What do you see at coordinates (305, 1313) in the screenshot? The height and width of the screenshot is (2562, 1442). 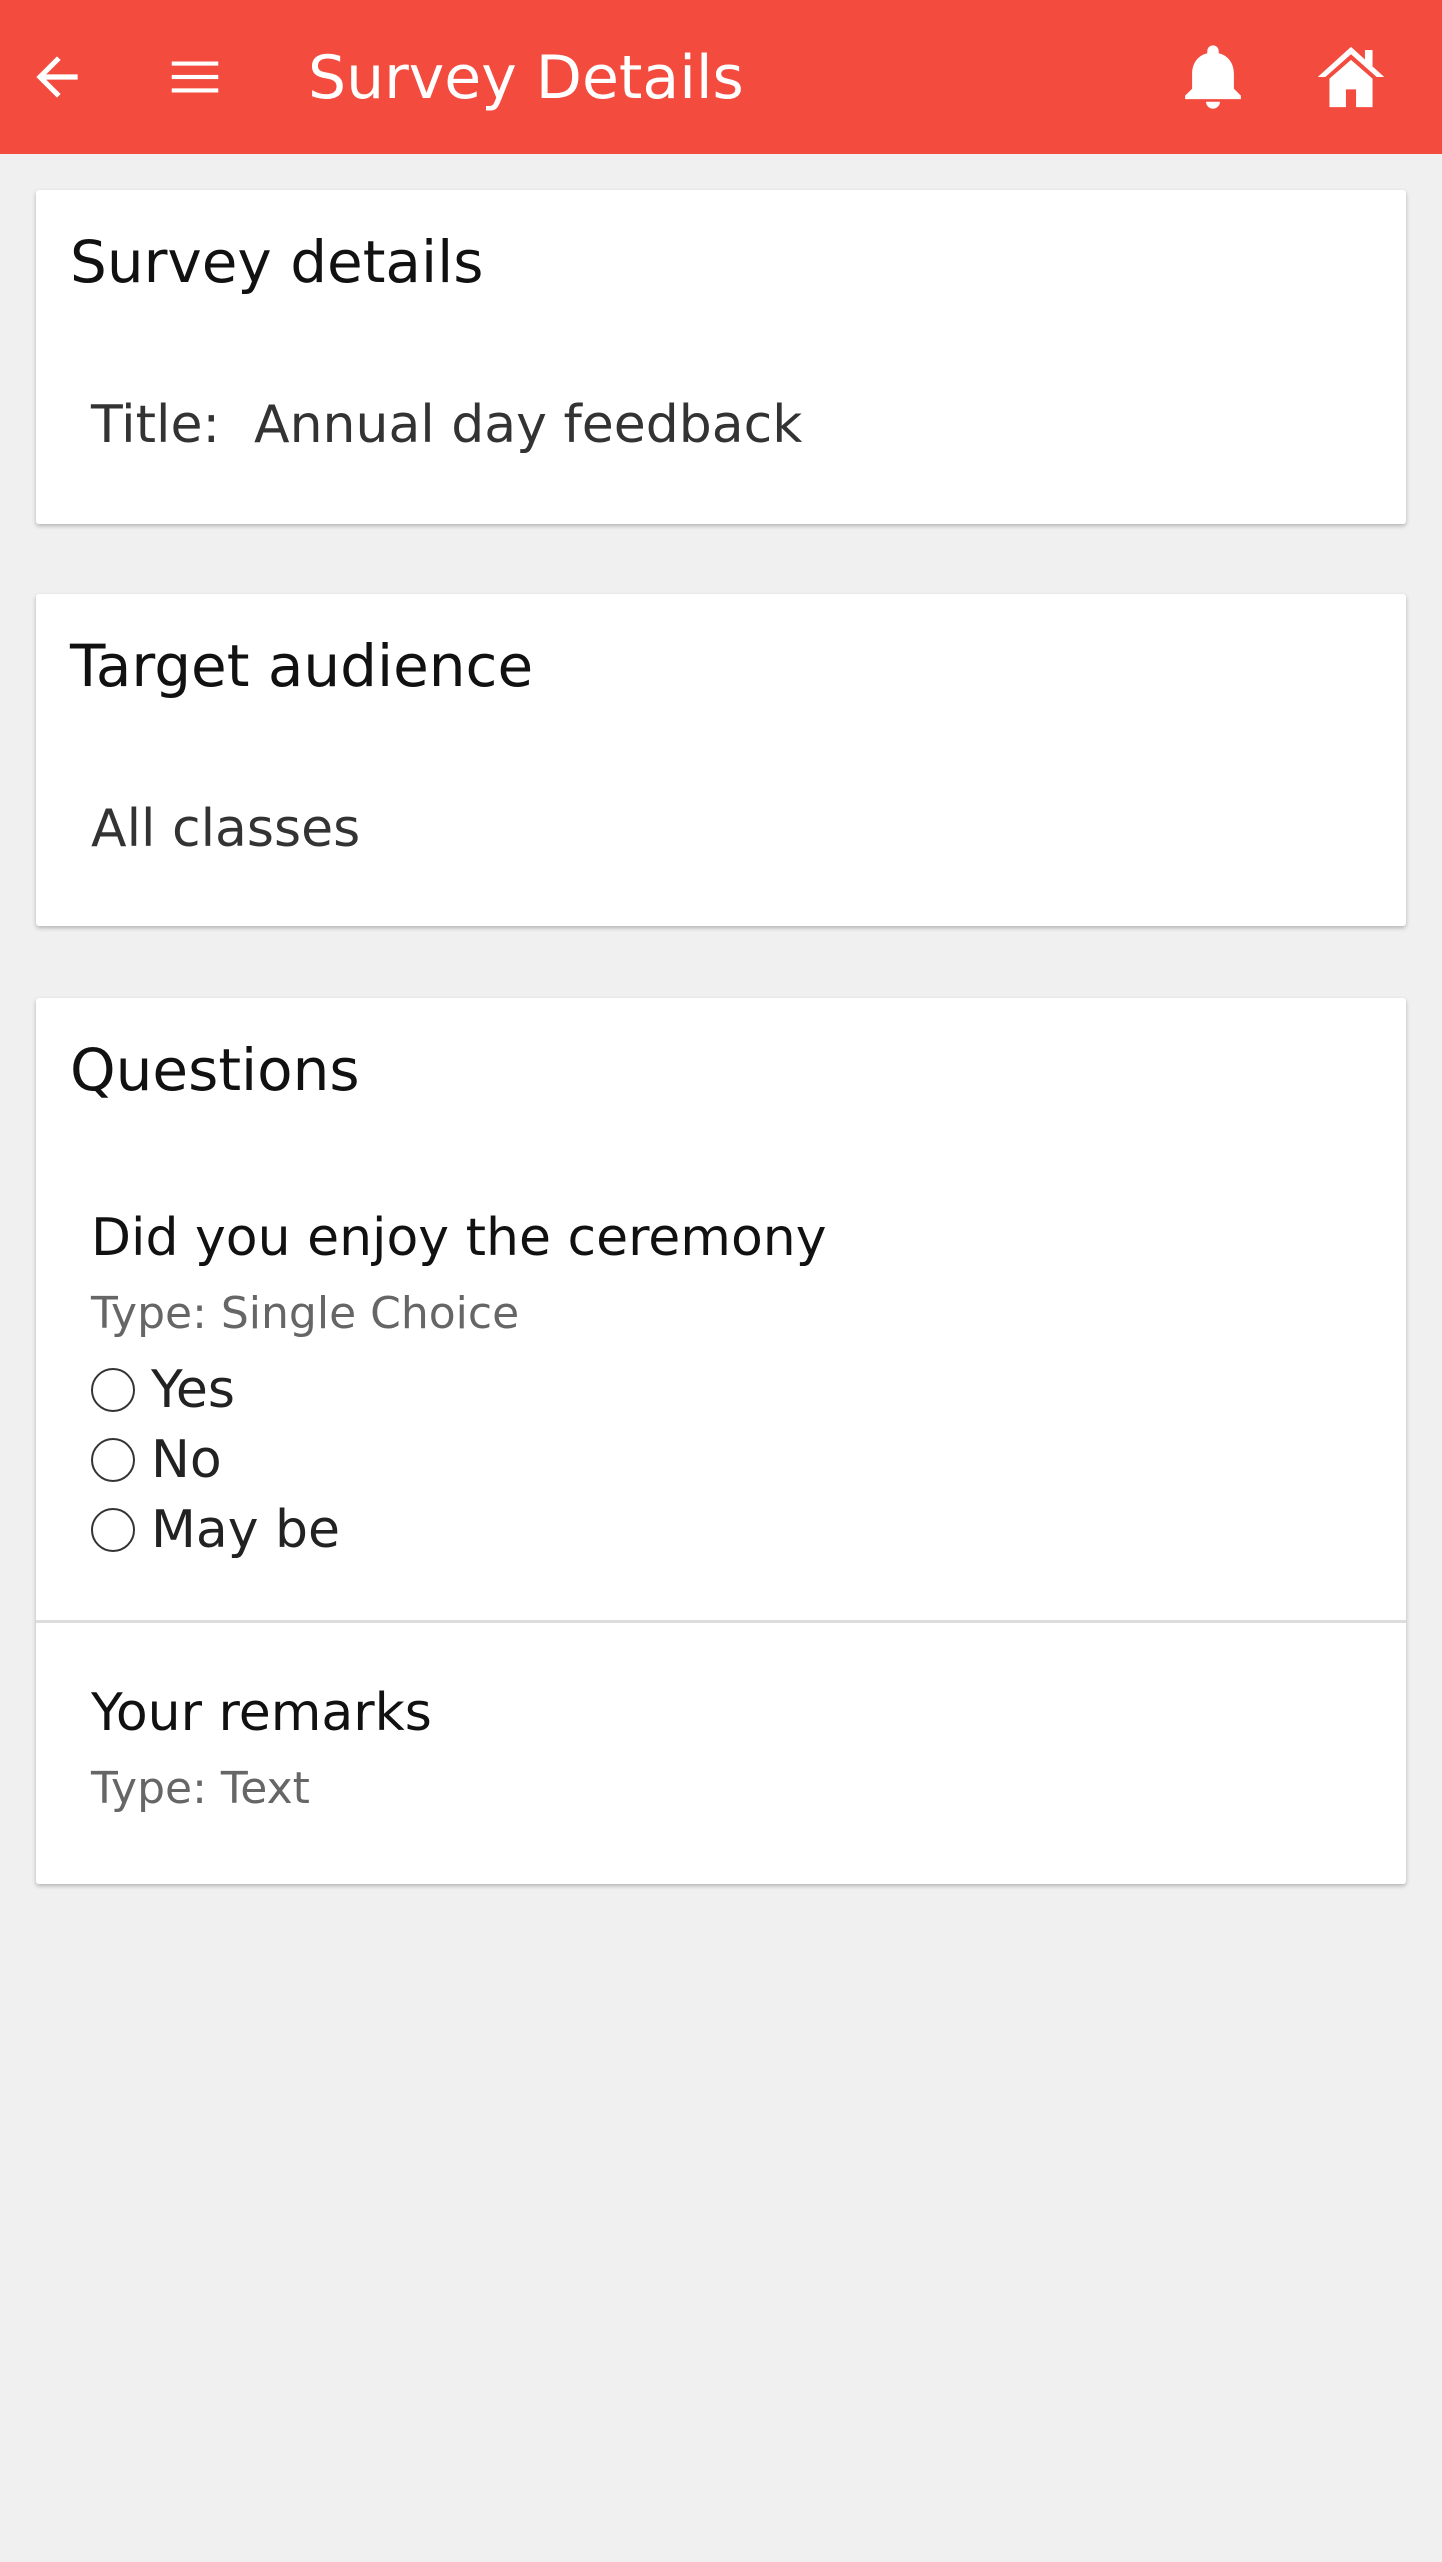 I see `question-type: Type: Single Choice` at bounding box center [305, 1313].